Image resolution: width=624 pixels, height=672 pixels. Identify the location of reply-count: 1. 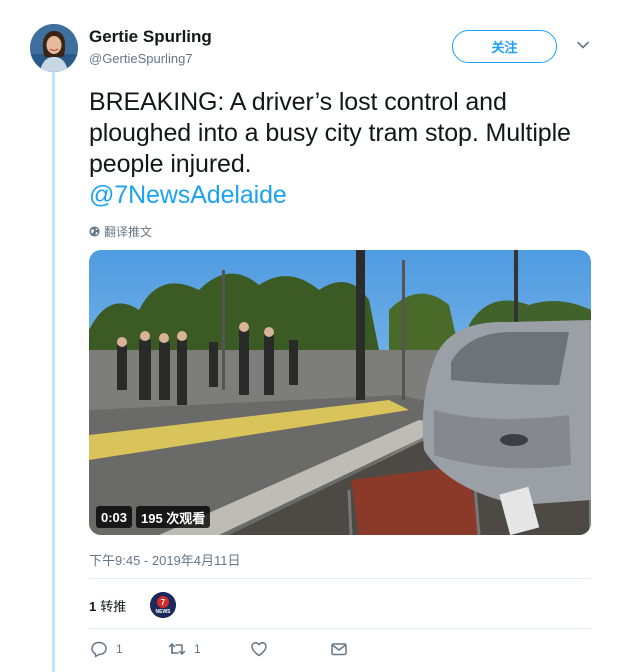
(119, 649).